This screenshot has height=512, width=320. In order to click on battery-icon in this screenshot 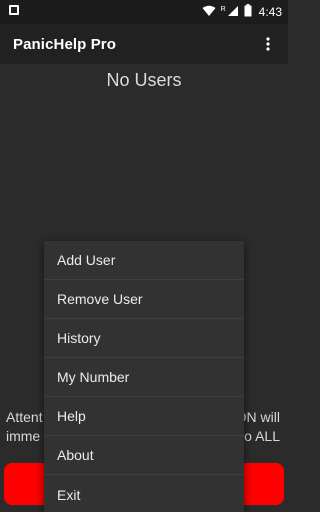, I will do `click(248, 12)`.